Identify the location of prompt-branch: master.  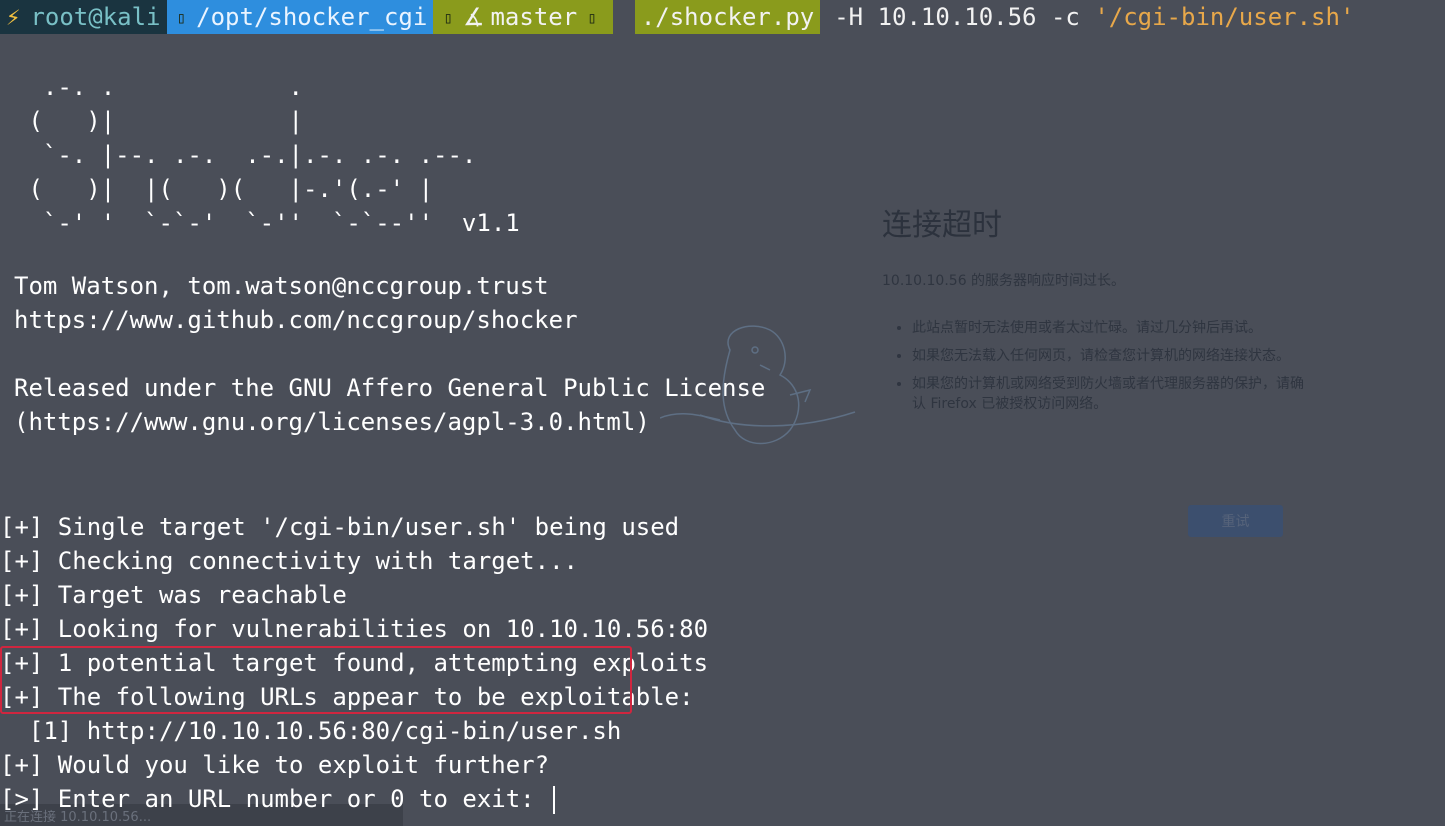
(534, 17).